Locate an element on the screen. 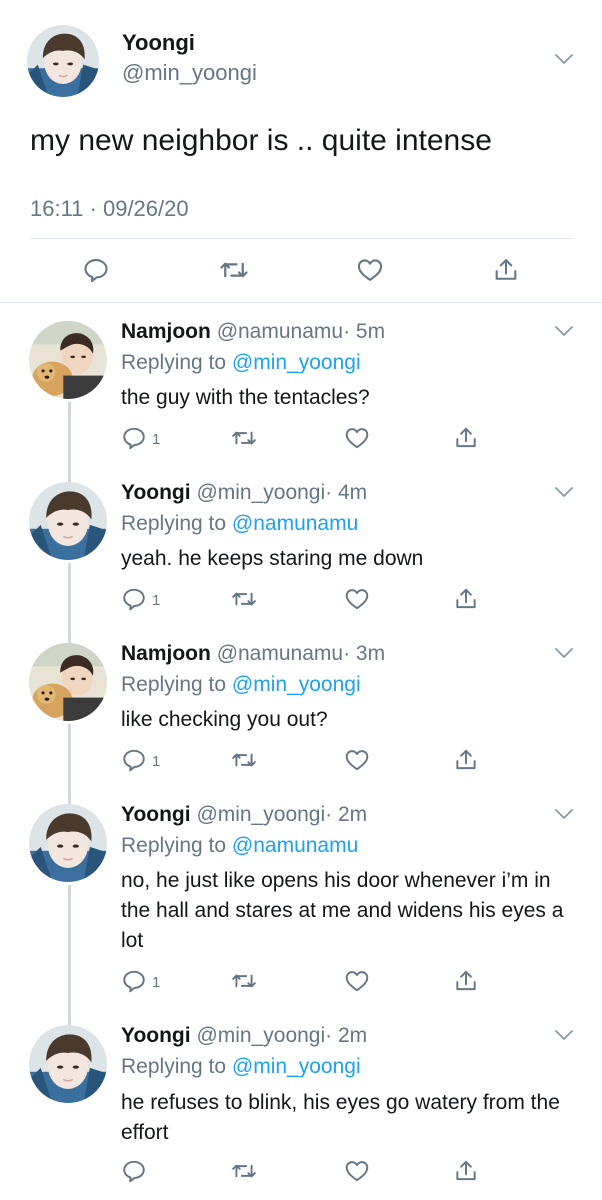 Image resolution: width=602 pixels, height=1200 pixels. reply-header: Namjoon @namunamu· 3m is located at coordinates (253, 654).